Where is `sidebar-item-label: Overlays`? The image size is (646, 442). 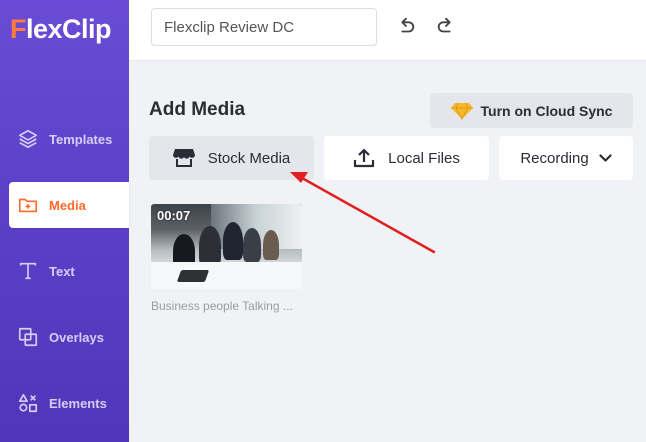
sidebar-item-label: Overlays is located at coordinates (76, 337).